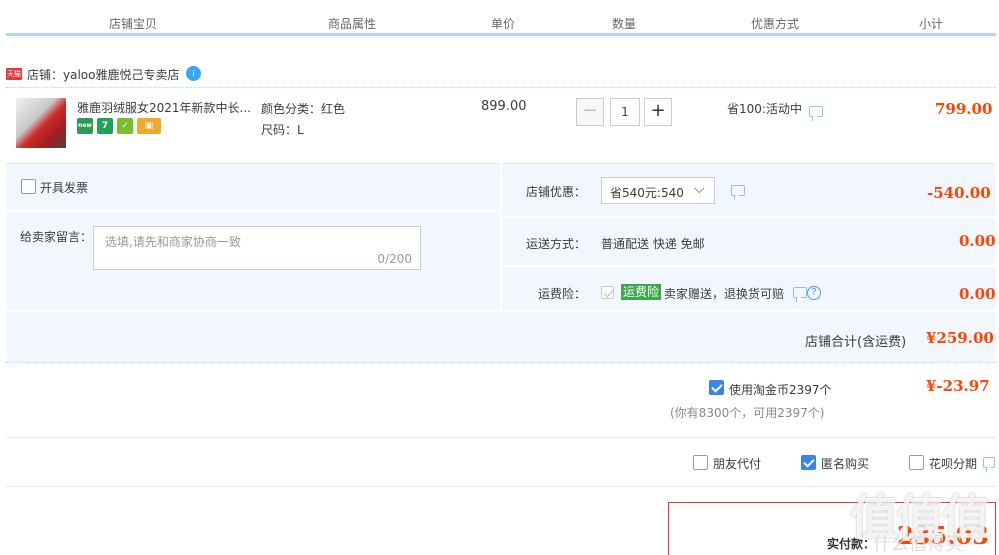 The image size is (999, 555). Describe the element at coordinates (775, 24) in the screenshot. I see `col-discount: 优惠方式` at that location.